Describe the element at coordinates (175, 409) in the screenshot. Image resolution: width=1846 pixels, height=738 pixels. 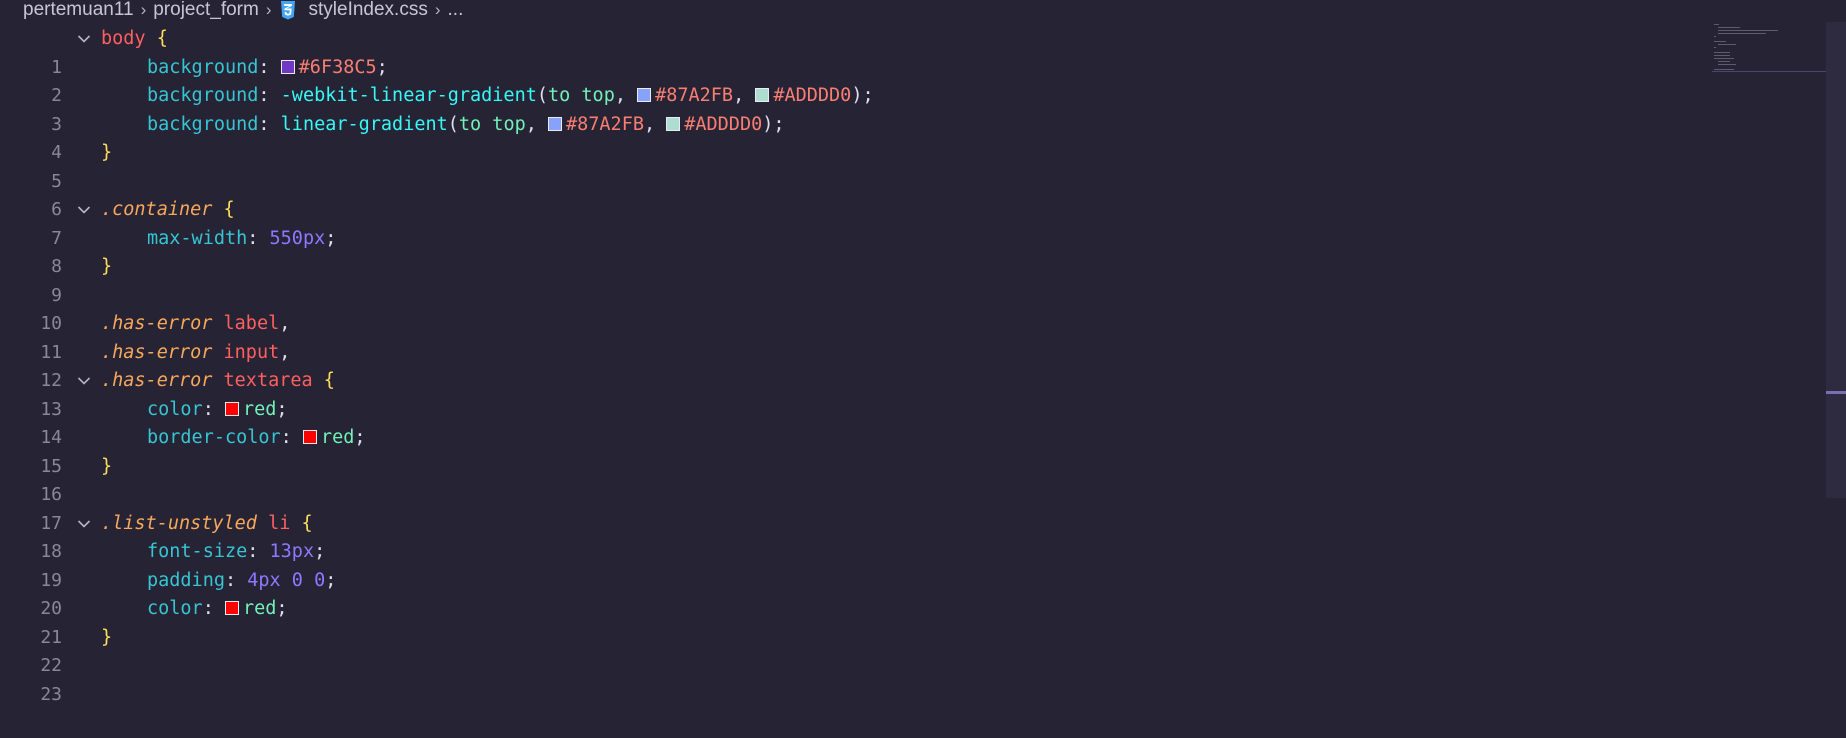
I see `property: color` at that location.